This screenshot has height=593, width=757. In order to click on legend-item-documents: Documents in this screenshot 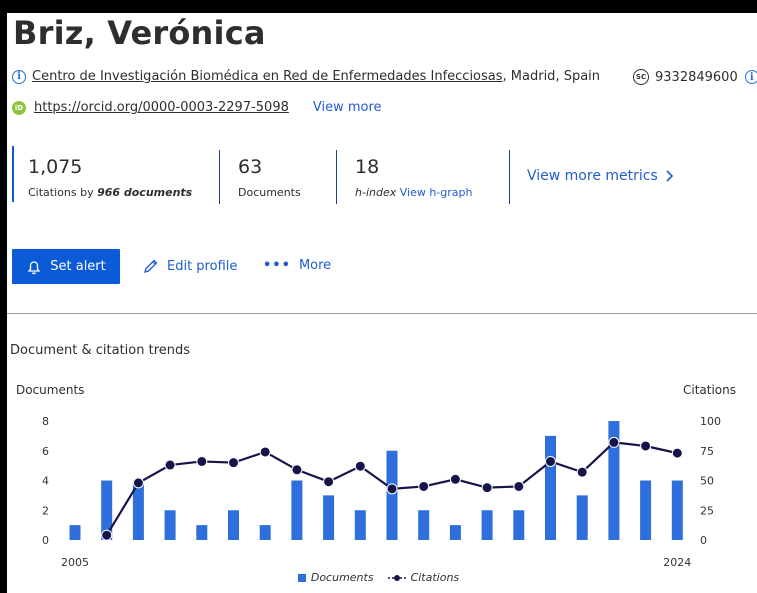, I will do `click(335, 577)`.